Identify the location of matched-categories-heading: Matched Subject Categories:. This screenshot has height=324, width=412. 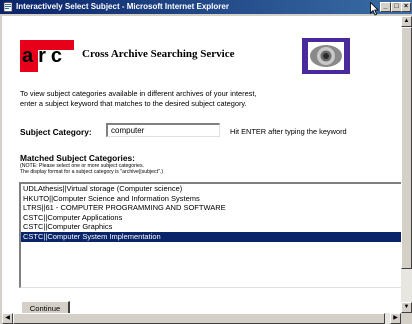
(77, 158).